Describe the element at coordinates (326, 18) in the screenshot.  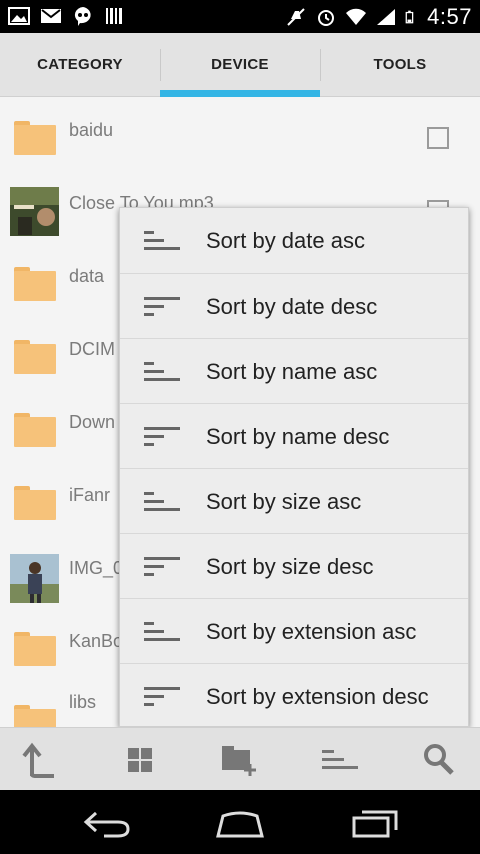
I see `alarm-icon` at that location.